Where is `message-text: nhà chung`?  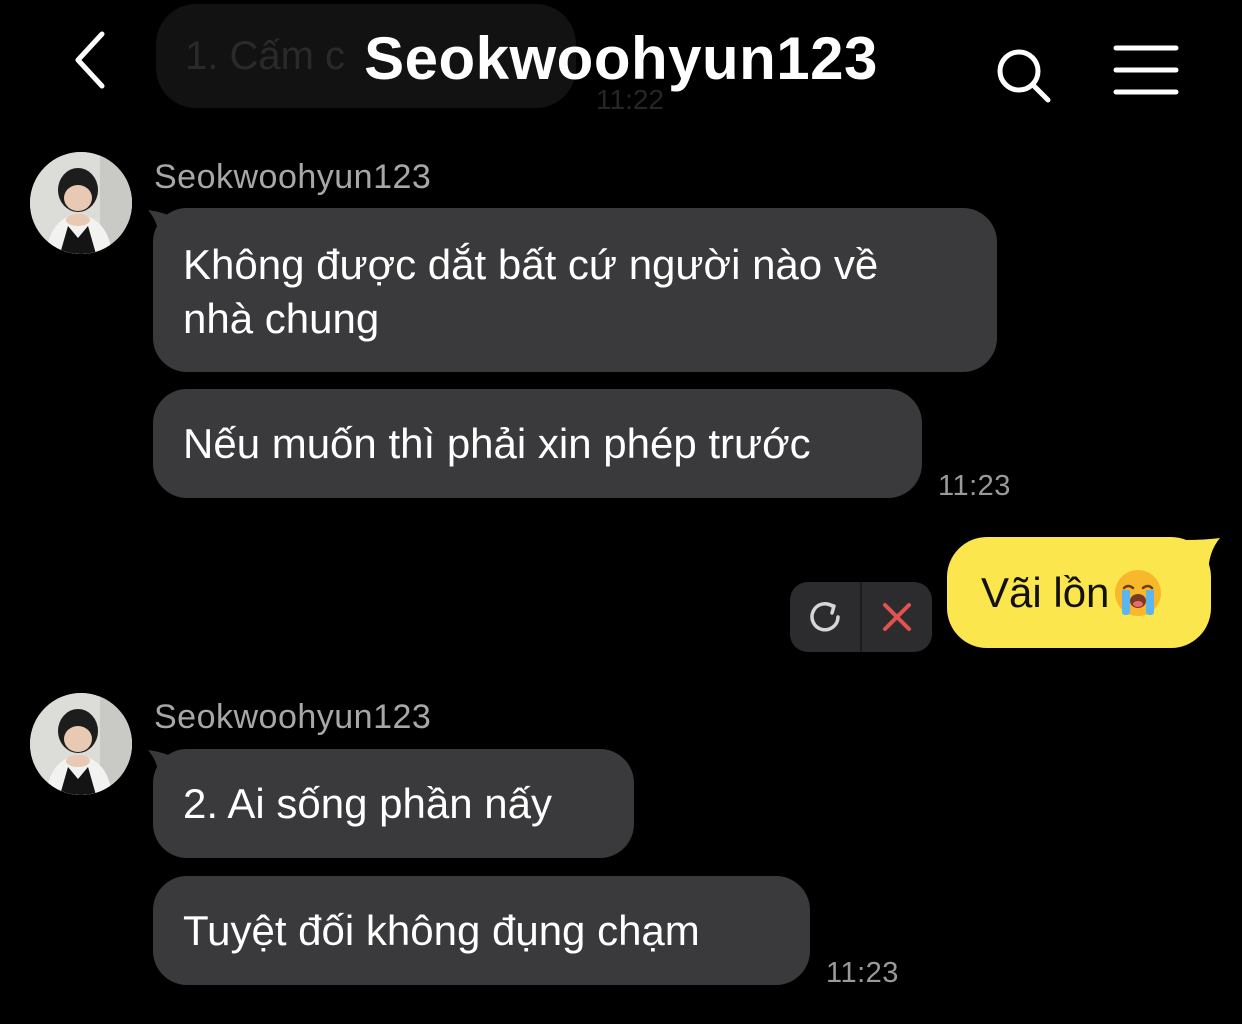 message-text: nhà chung is located at coordinates (281, 318).